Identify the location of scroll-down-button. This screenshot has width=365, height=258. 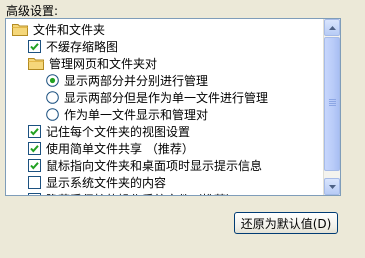
(332, 186).